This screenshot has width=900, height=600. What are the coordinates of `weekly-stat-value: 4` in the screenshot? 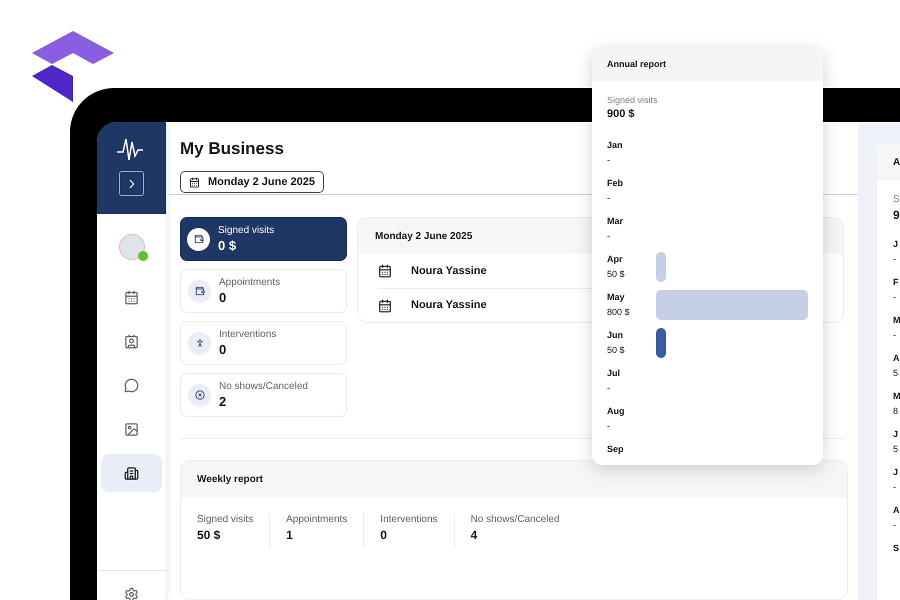 It's located at (474, 535).